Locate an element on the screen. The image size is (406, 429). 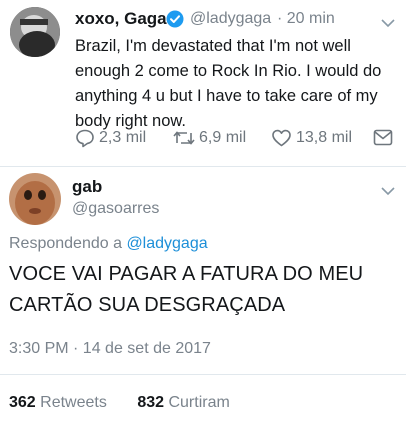
likes-label: Curtiram is located at coordinates (199, 402).